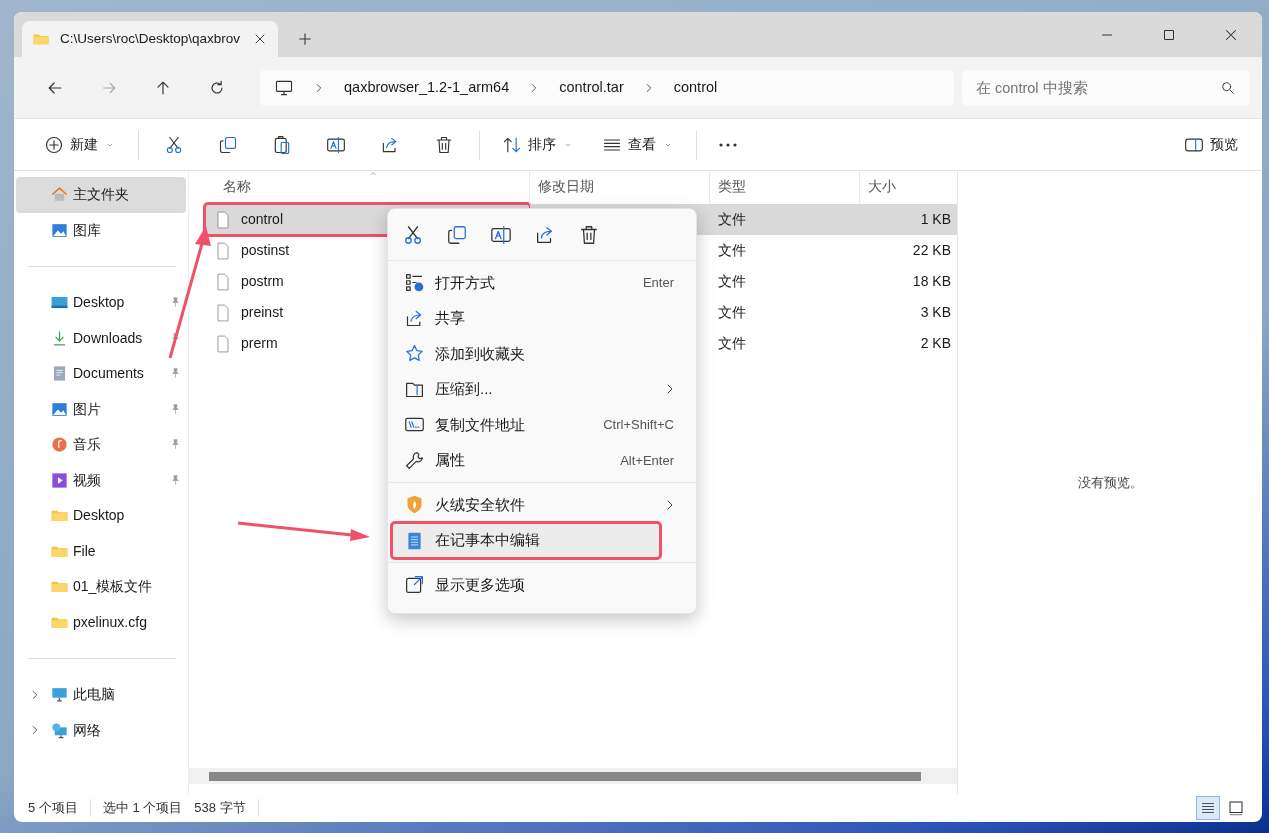  I want to click on wrench-icon, so click(414, 460).